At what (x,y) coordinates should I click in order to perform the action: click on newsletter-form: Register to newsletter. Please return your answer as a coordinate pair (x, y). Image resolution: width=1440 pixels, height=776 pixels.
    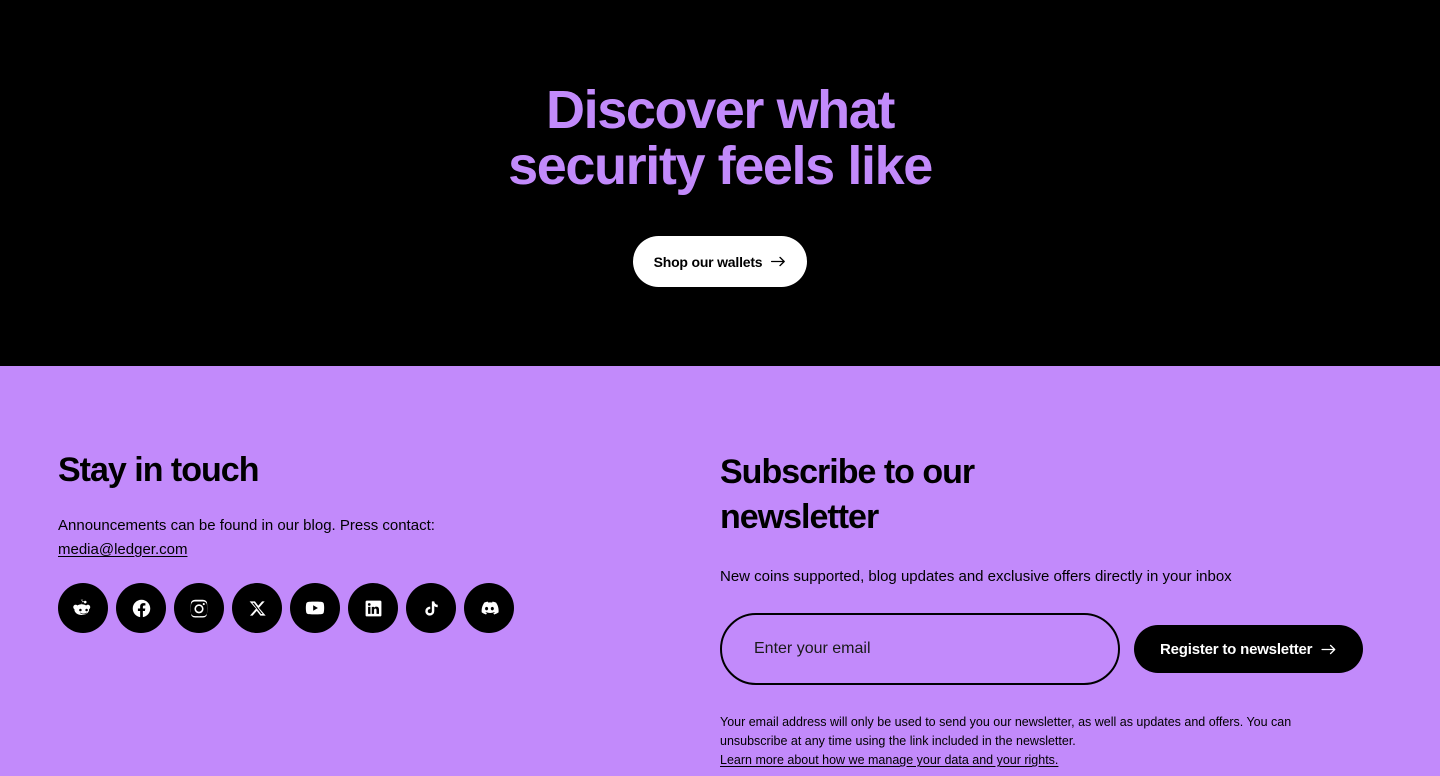
    Looking at the image, I should click on (1065, 649).